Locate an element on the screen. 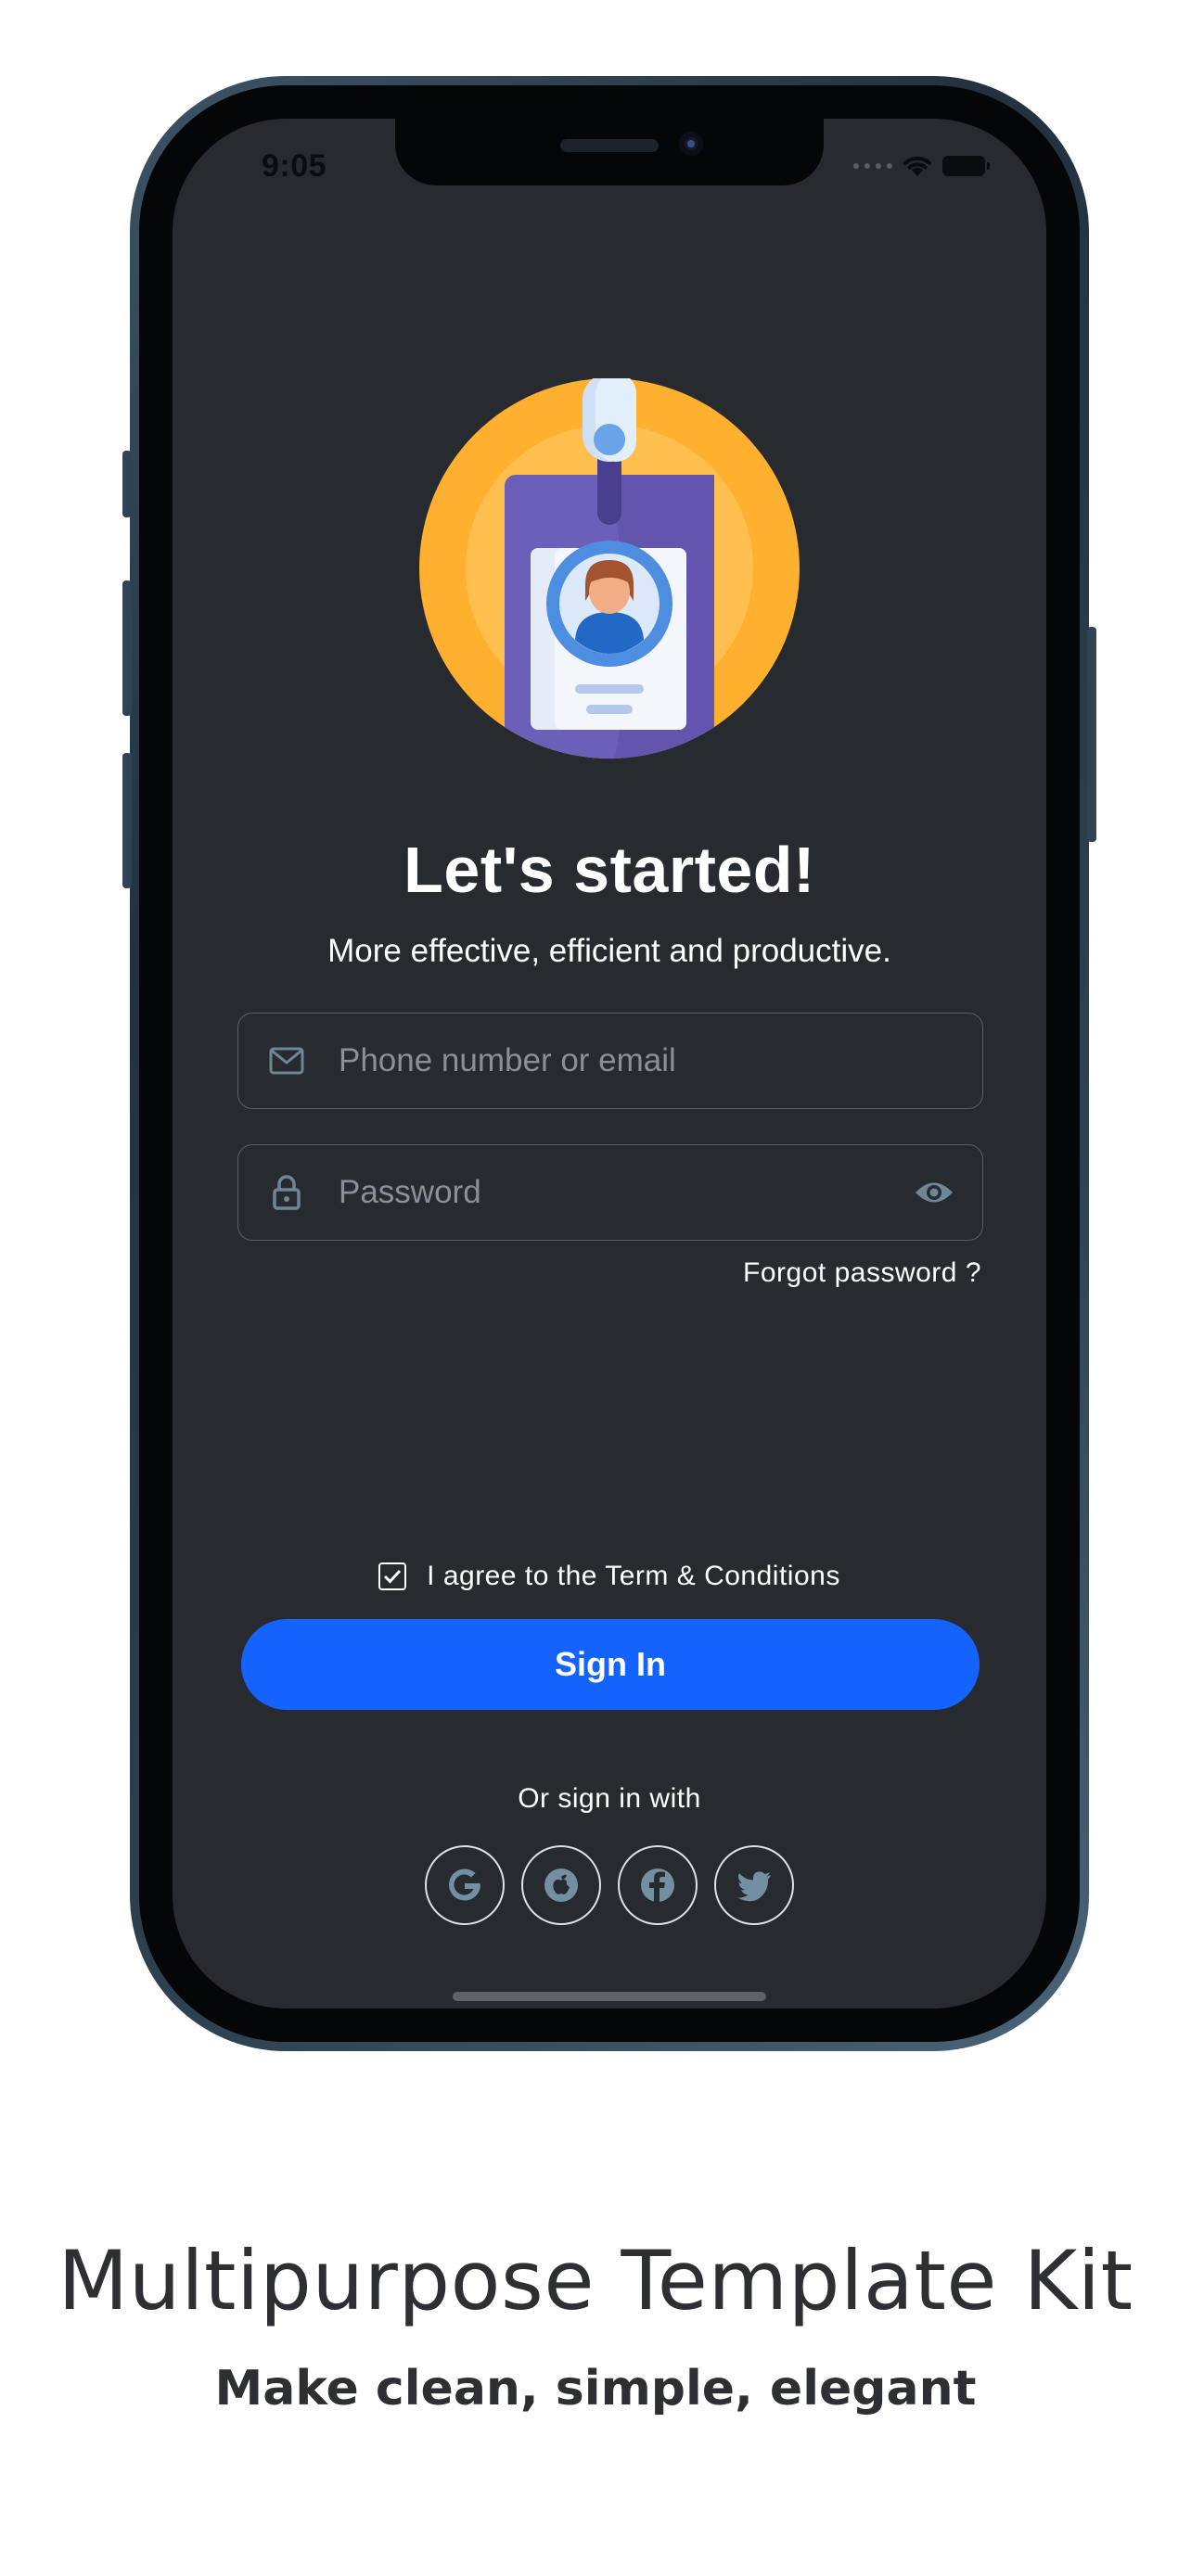 This screenshot has width=1191, height=2576. email-input is located at coordinates (660, 1060).